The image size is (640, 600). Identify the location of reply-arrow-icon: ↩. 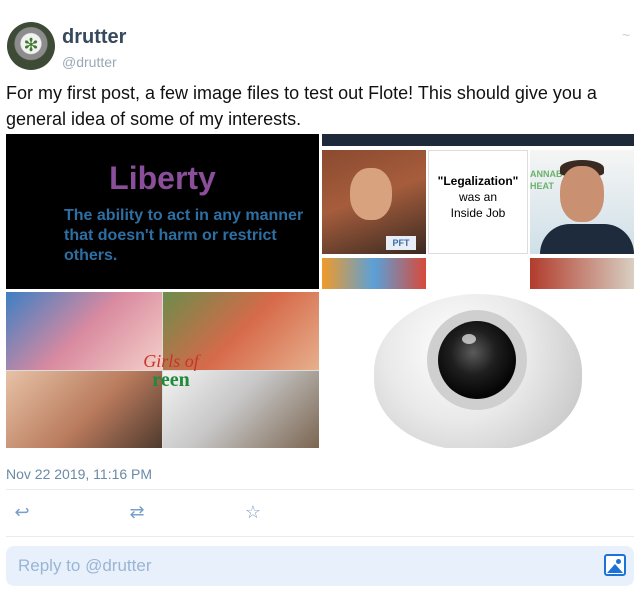
(22, 512).